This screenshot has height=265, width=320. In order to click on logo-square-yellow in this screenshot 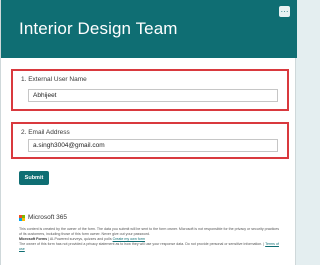, I will do `click(23, 219)`.